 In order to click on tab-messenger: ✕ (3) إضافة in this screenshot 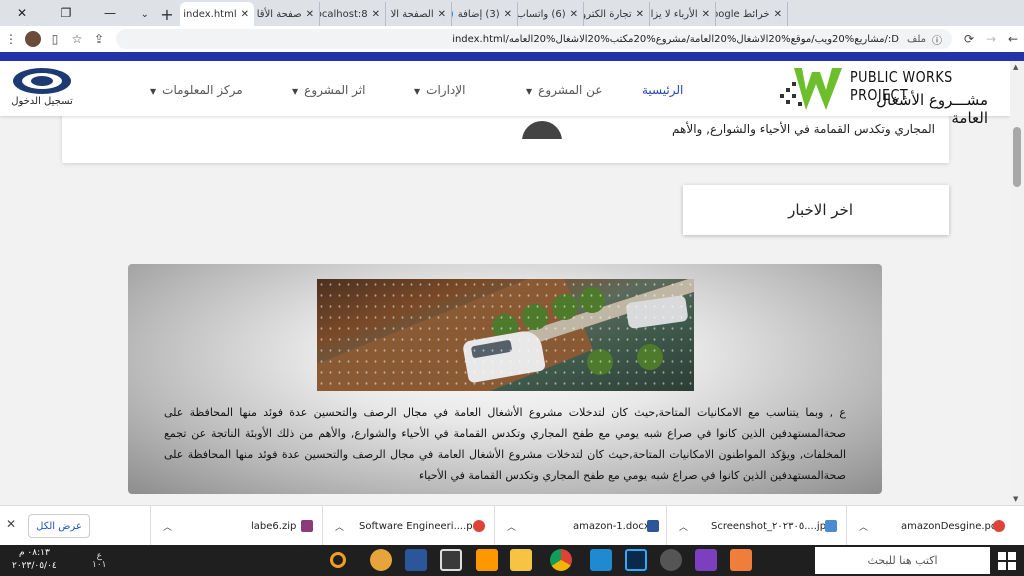, I will do `click(485, 14)`.